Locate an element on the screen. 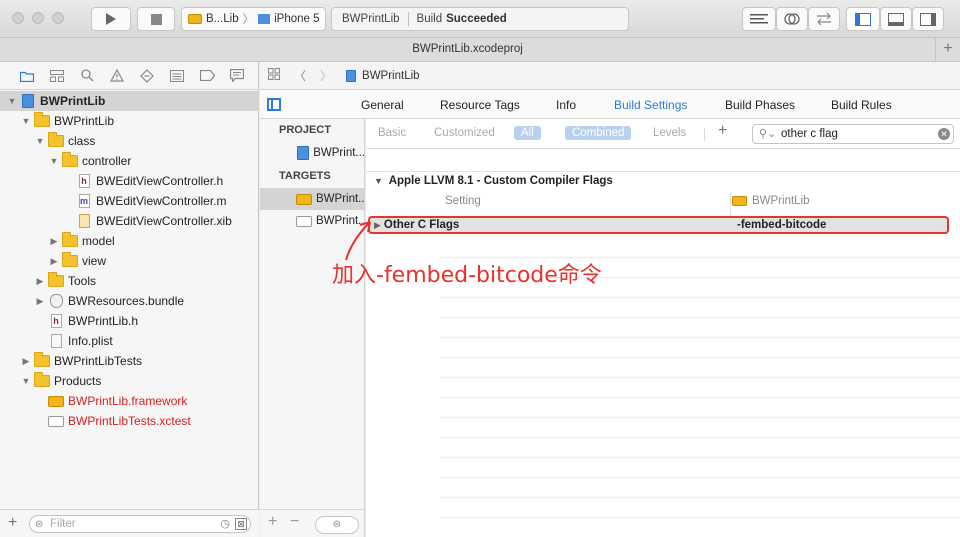  toggle-debug-area-button is located at coordinates (896, 19).